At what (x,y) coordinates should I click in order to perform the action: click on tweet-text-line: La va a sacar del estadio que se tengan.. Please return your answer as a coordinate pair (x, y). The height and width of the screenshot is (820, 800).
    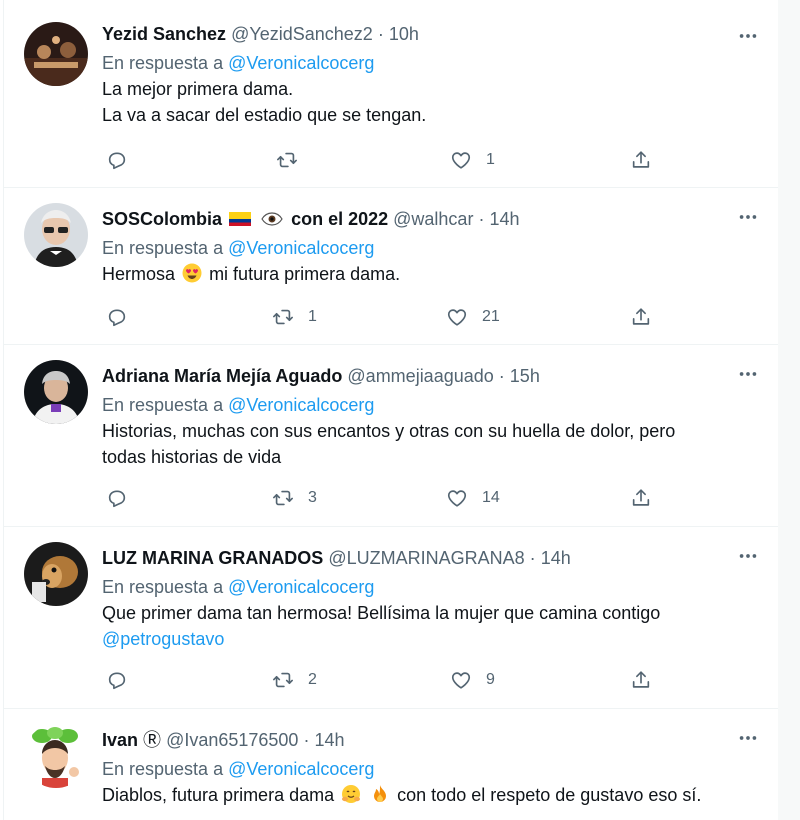
    Looking at the image, I should click on (264, 115).